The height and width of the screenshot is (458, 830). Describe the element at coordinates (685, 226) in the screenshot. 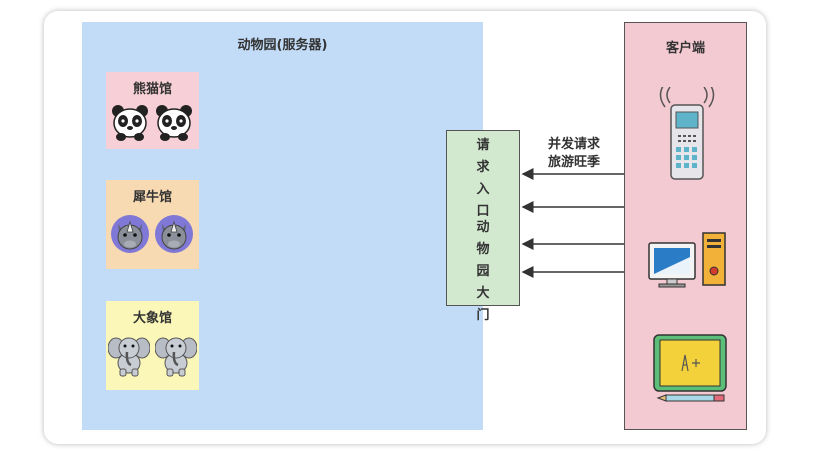

I see `client-region: 客户端` at that location.